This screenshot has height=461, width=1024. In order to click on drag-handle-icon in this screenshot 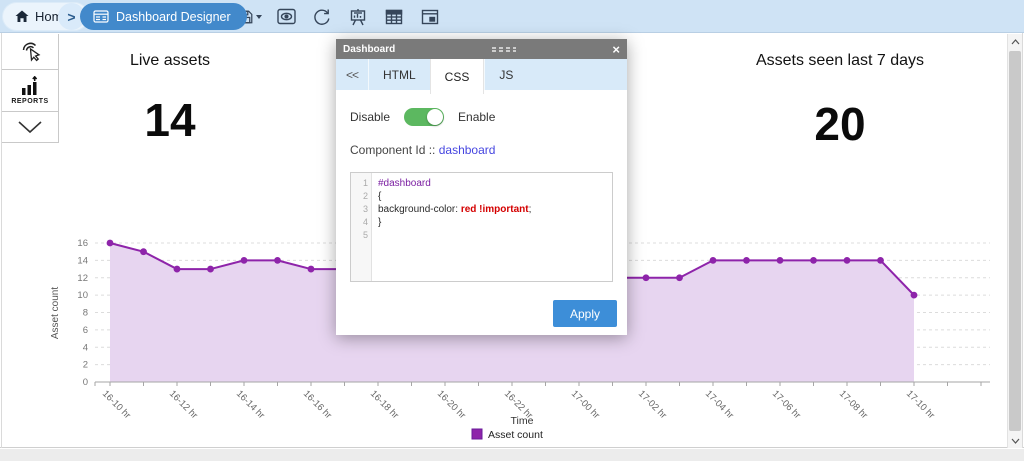, I will do `click(503, 49)`.